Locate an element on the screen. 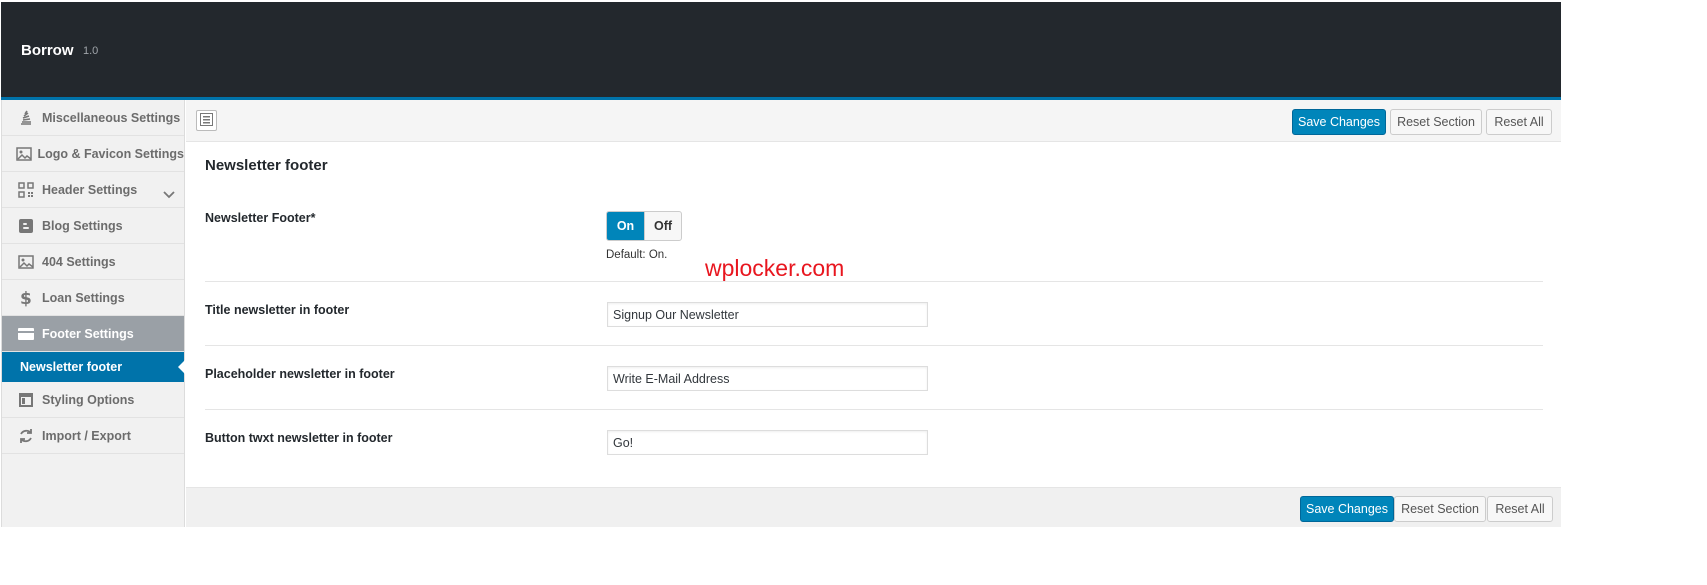 The height and width of the screenshot is (585, 1707). qrcode-icon is located at coordinates (26, 189).